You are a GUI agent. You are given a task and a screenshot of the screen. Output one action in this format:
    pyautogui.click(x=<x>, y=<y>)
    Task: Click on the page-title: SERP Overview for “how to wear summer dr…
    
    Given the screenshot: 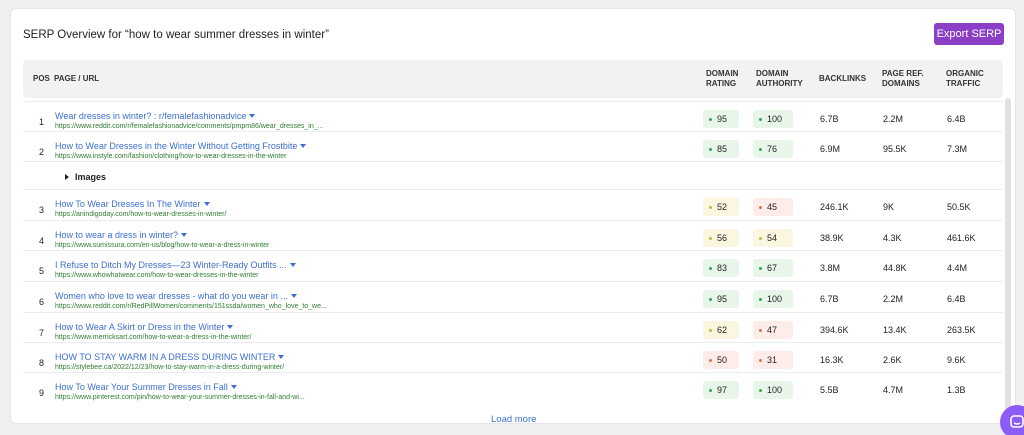 What is the action you would take?
    pyautogui.click(x=176, y=35)
    